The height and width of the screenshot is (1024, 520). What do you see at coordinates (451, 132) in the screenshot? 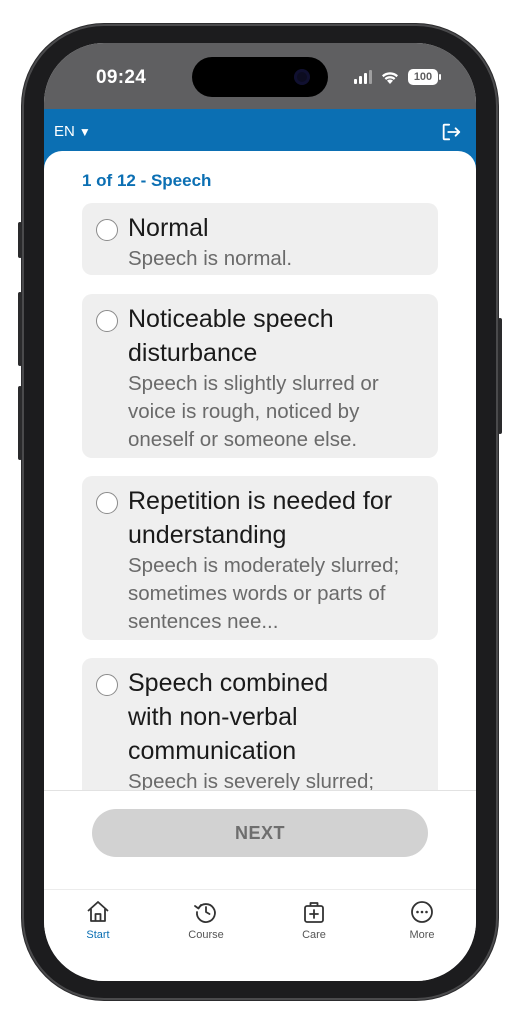
I see `logout-icon` at bounding box center [451, 132].